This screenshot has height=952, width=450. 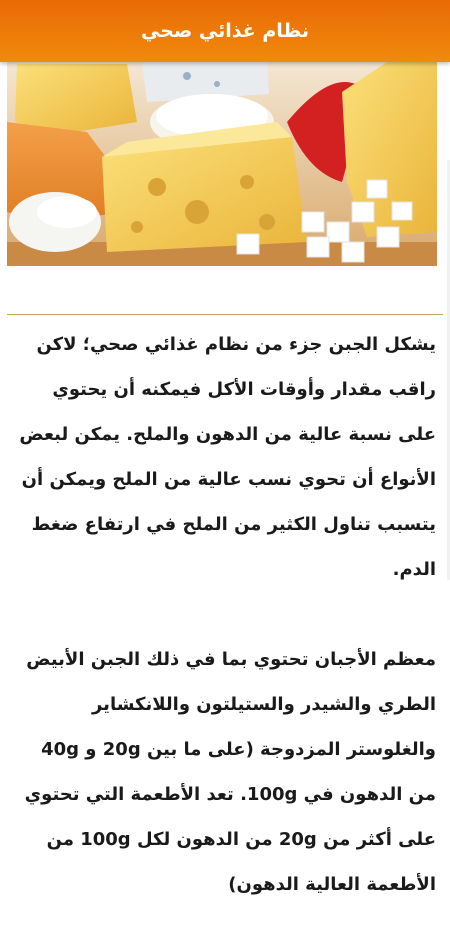 I want to click on app-title: نظام غذائي صحي, so click(x=225, y=31).